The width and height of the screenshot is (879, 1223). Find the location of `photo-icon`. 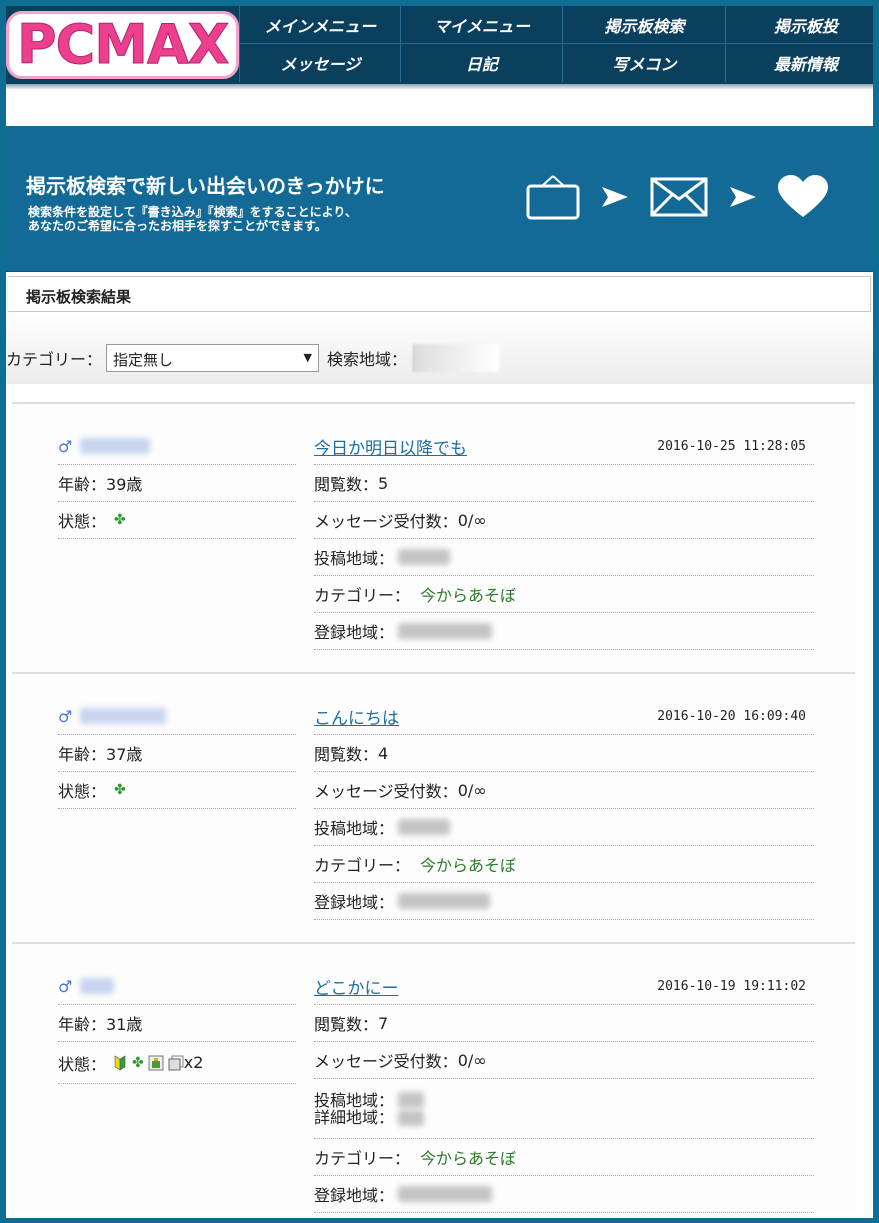

photo-icon is located at coordinates (156, 1062).